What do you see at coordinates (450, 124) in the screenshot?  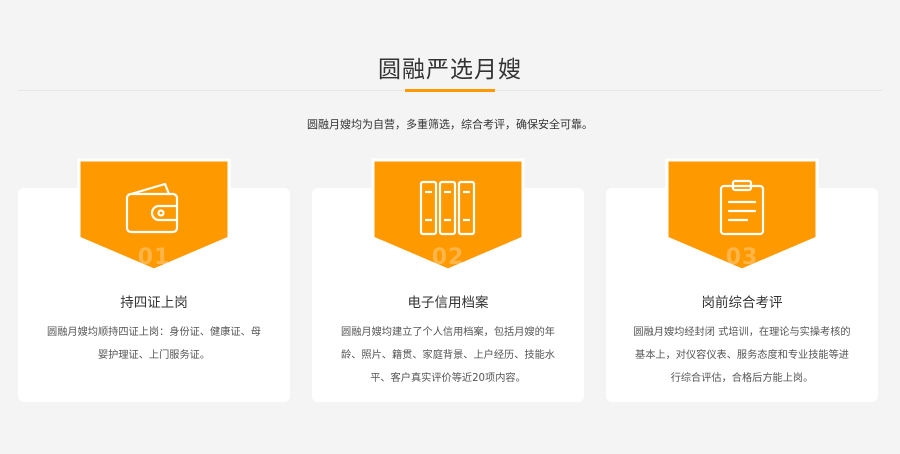 I see `section-subtitle: 圆融月嫂均为自营，多重筛选，综合考评，确保安全可靠。` at bounding box center [450, 124].